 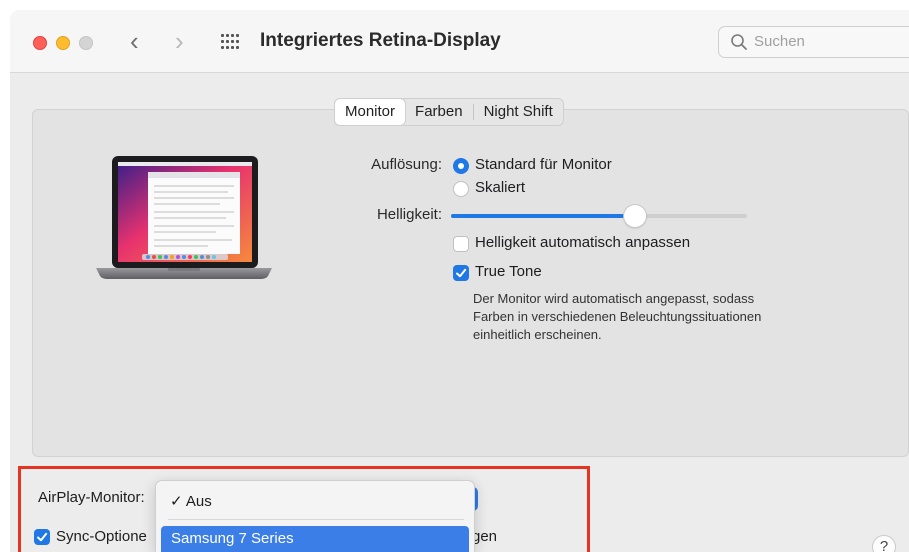 What do you see at coordinates (406, 164) in the screenshot?
I see `resolution-label: Auflösung:` at bounding box center [406, 164].